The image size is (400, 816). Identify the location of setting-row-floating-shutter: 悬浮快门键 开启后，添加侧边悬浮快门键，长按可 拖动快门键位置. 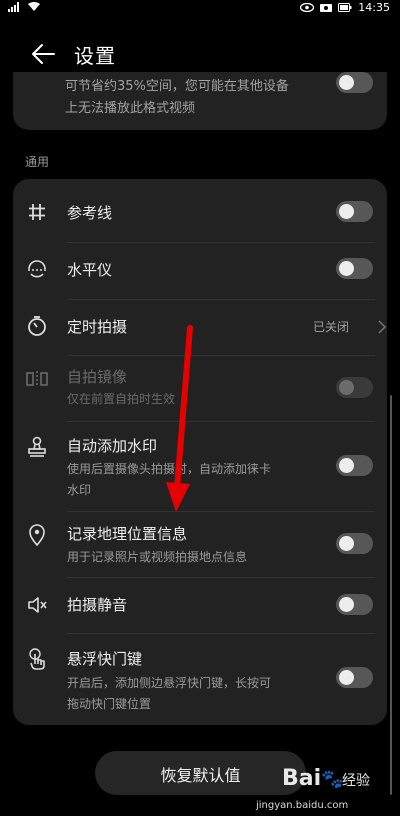
(200, 679).